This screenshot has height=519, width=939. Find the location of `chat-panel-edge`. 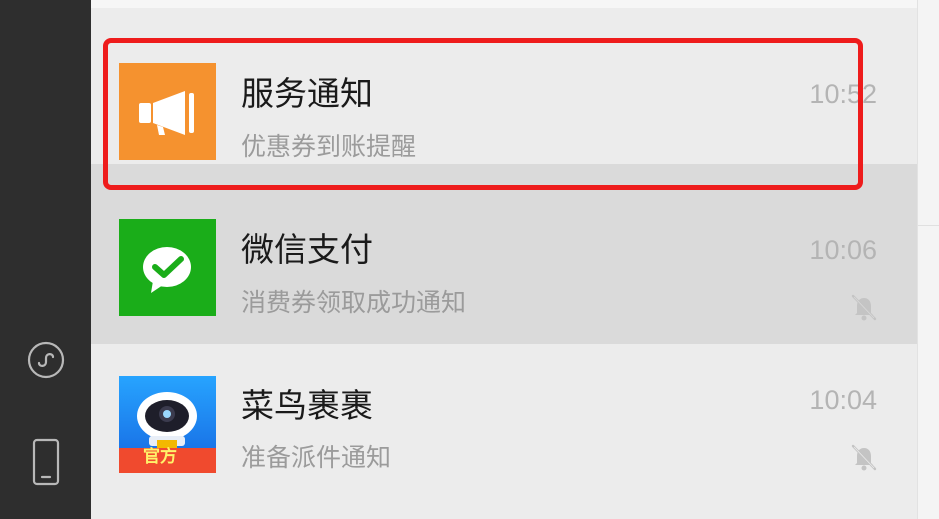

chat-panel-edge is located at coordinates (928, 259).